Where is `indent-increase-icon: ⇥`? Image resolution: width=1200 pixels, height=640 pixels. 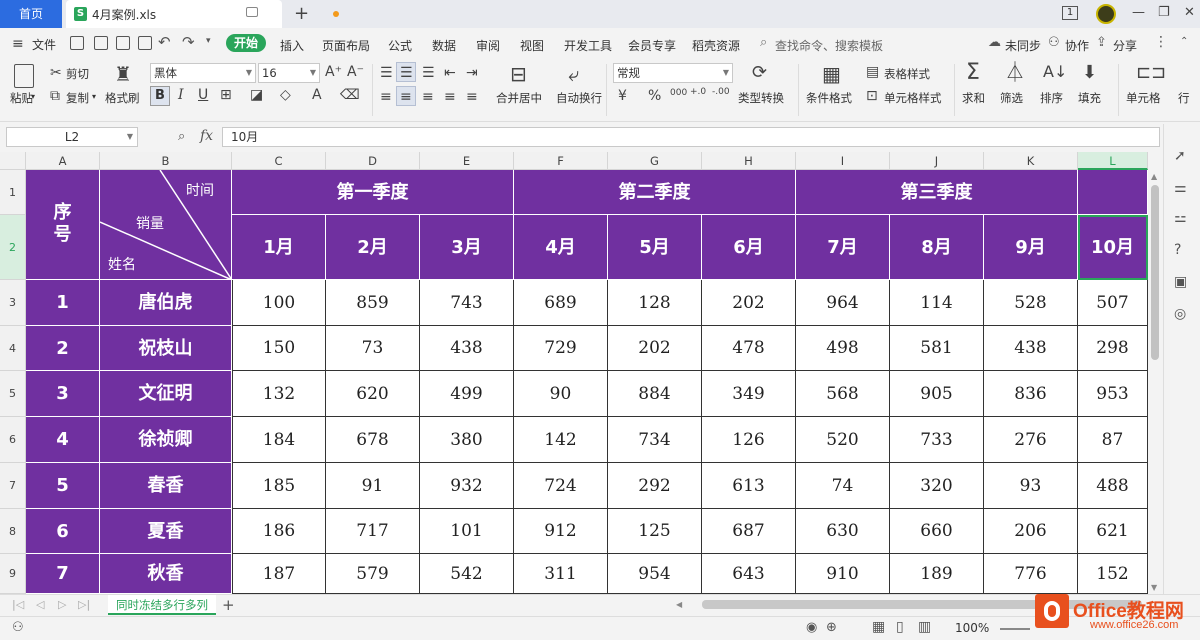
indent-increase-icon: ⇥ is located at coordinates (472, 73).